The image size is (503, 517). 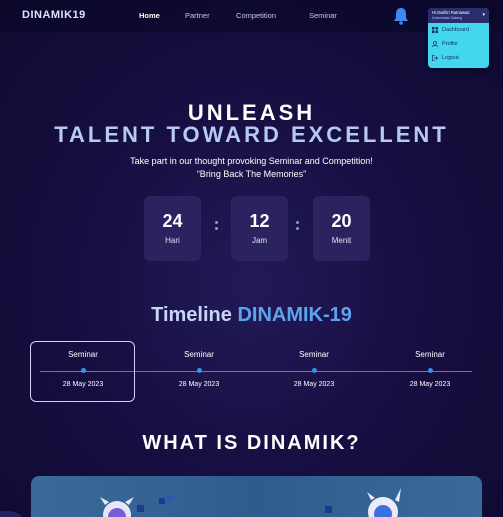 I want to click on countdown-label: Menit, so click(x=341, y=240).